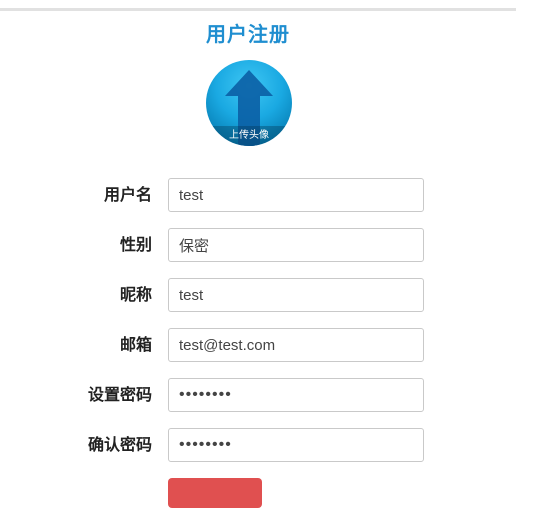  I want to click on page-title: 用户注册, so click(248, 34).